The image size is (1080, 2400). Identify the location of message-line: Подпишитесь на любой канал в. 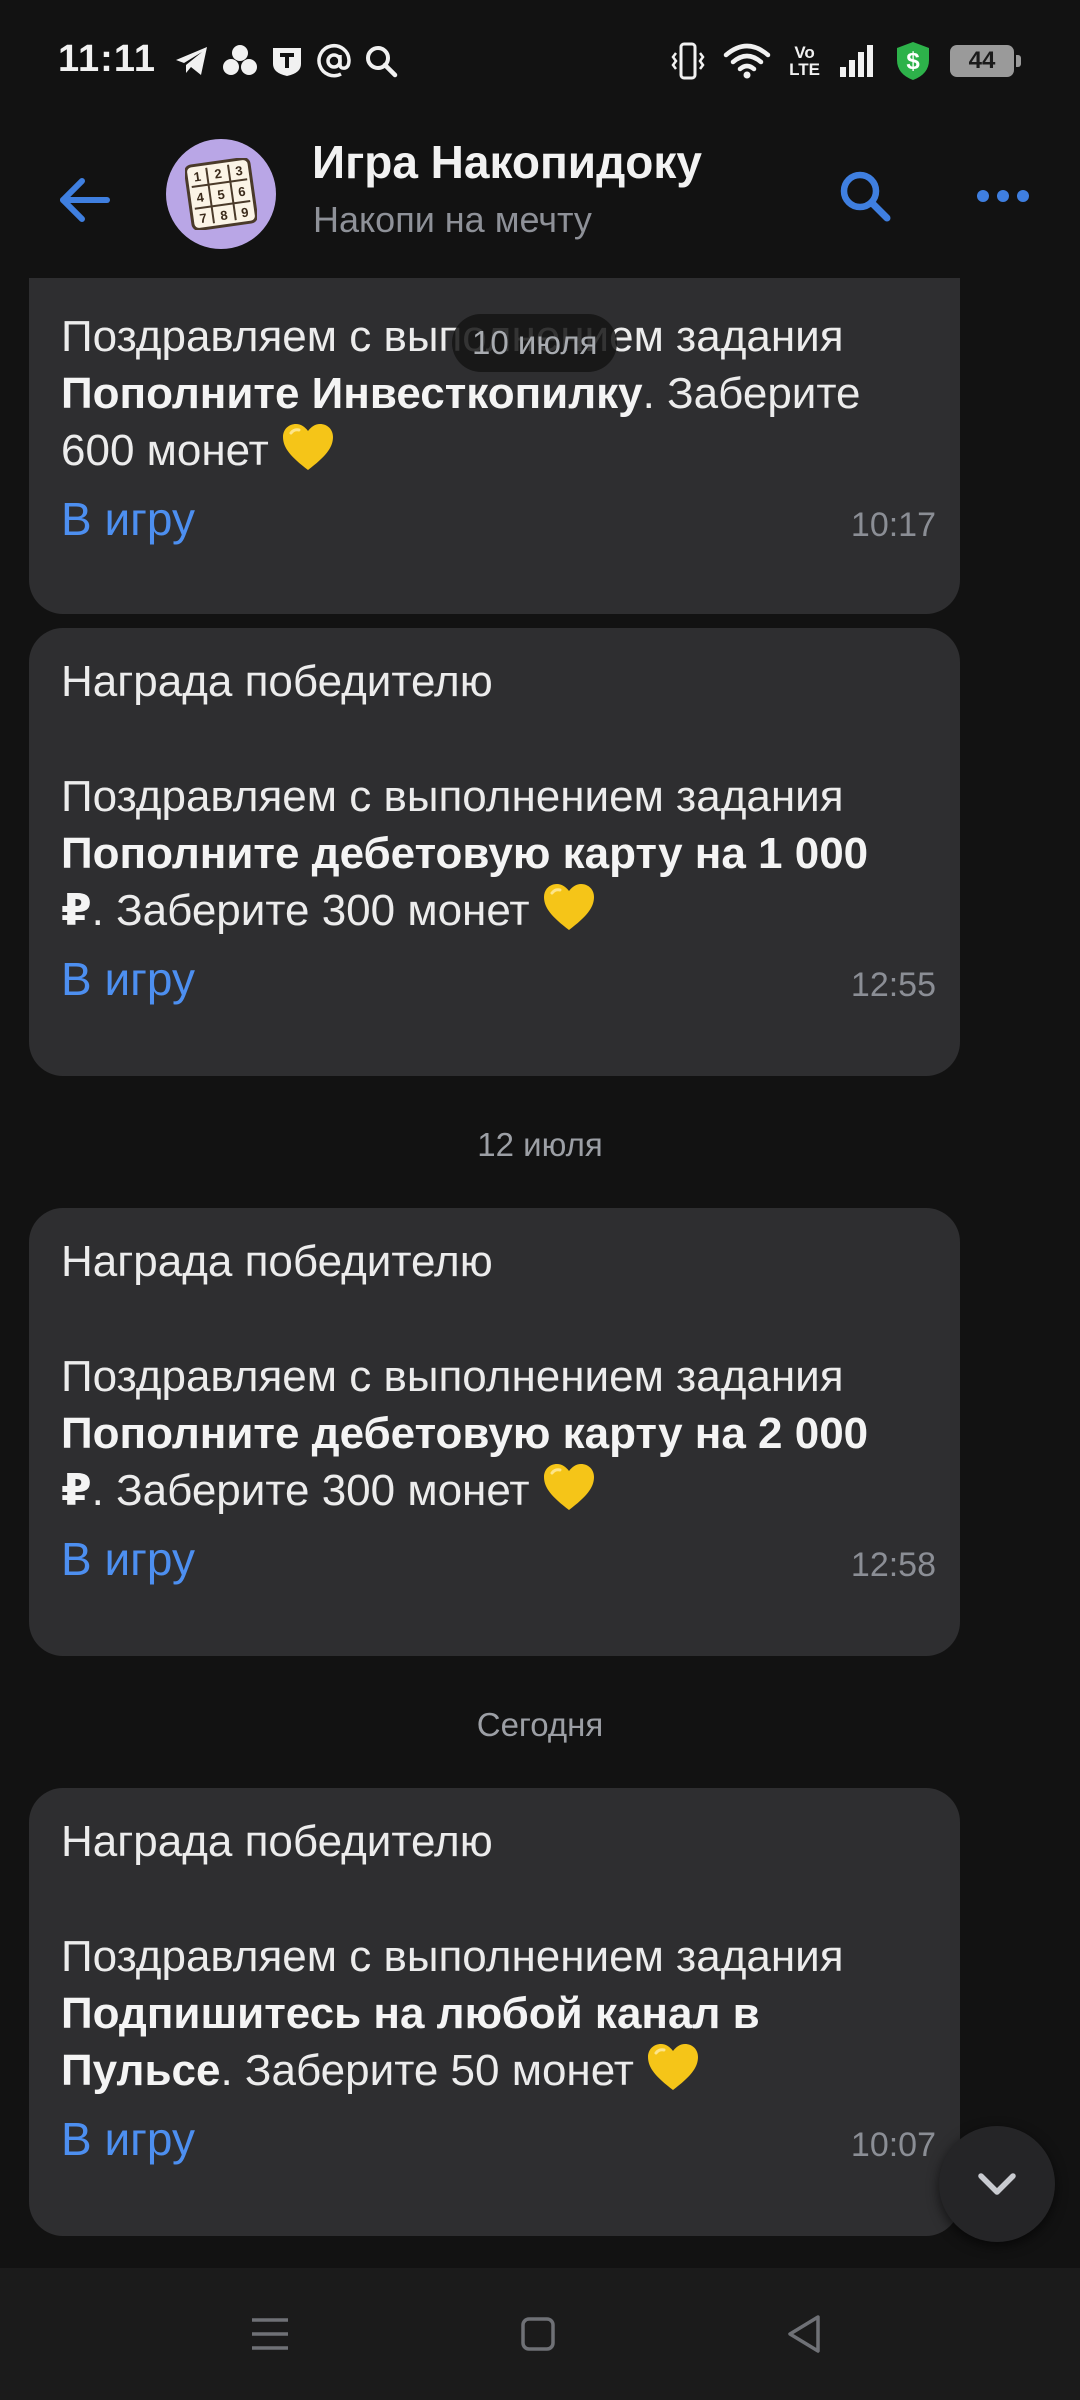
(410, 2013).